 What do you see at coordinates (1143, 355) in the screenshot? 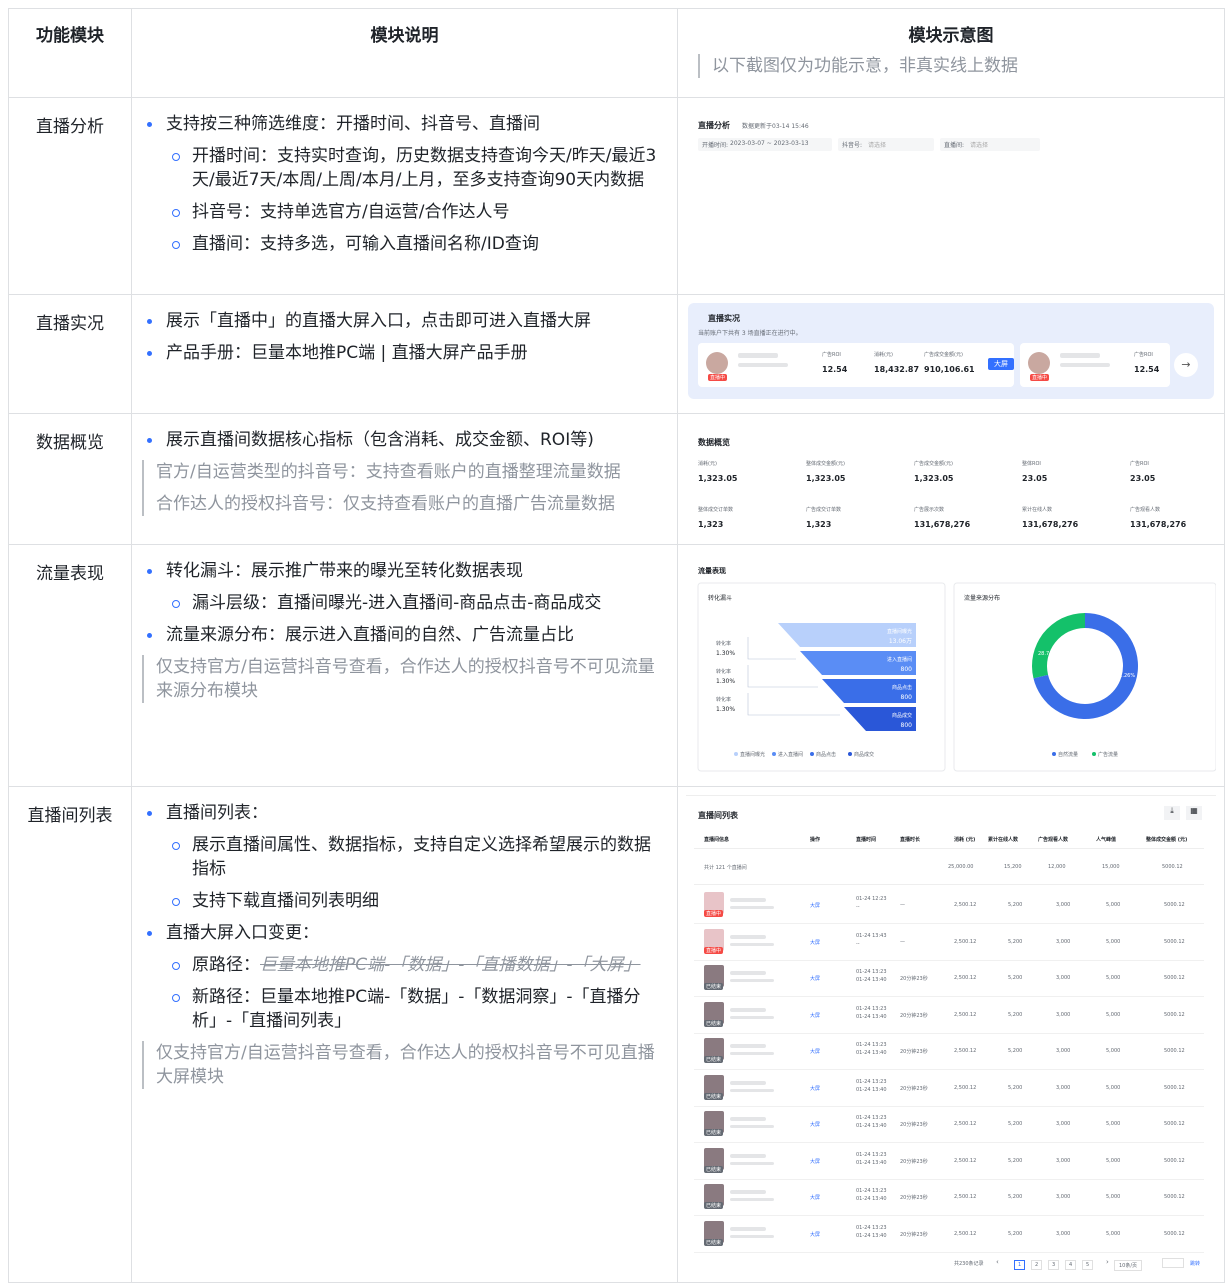
I see `roi-label: 广告ROI` at bounding box center [1143, 355].